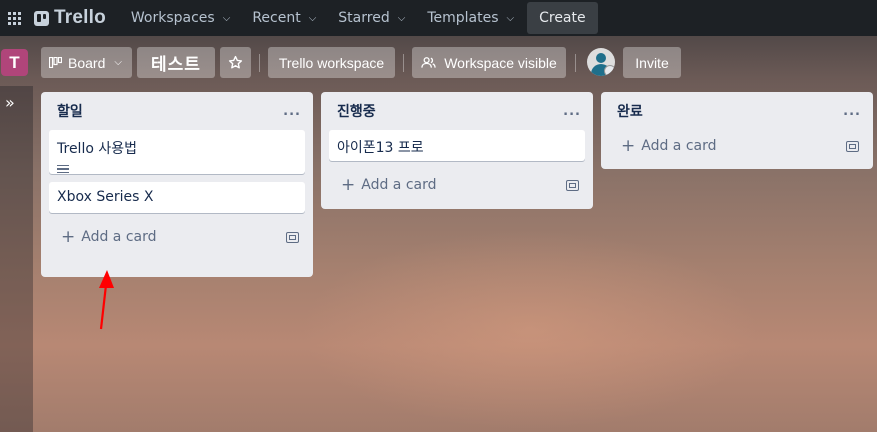  What do you see at coordinates (103, 307) in the screenshot?
I see `arrow-shaft` at bounding box center [103, 307].